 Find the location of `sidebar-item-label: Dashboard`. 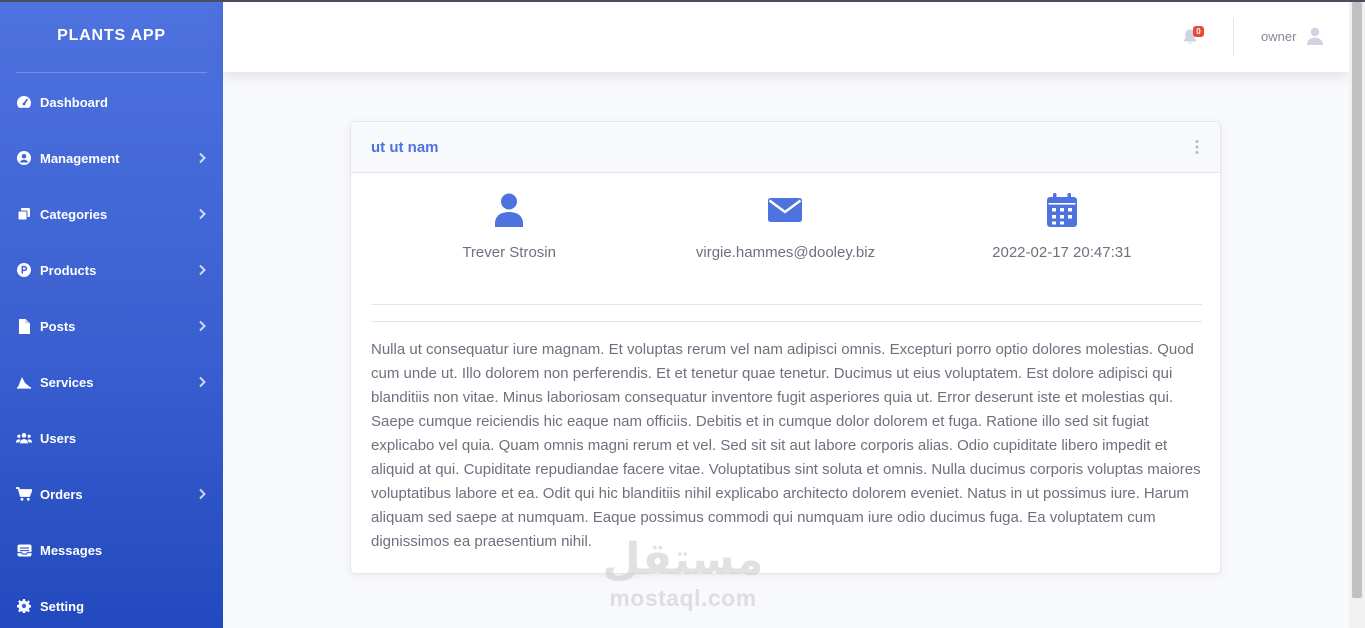

sidebar-item-label: Dashboard is located at coordinates (74, 102).